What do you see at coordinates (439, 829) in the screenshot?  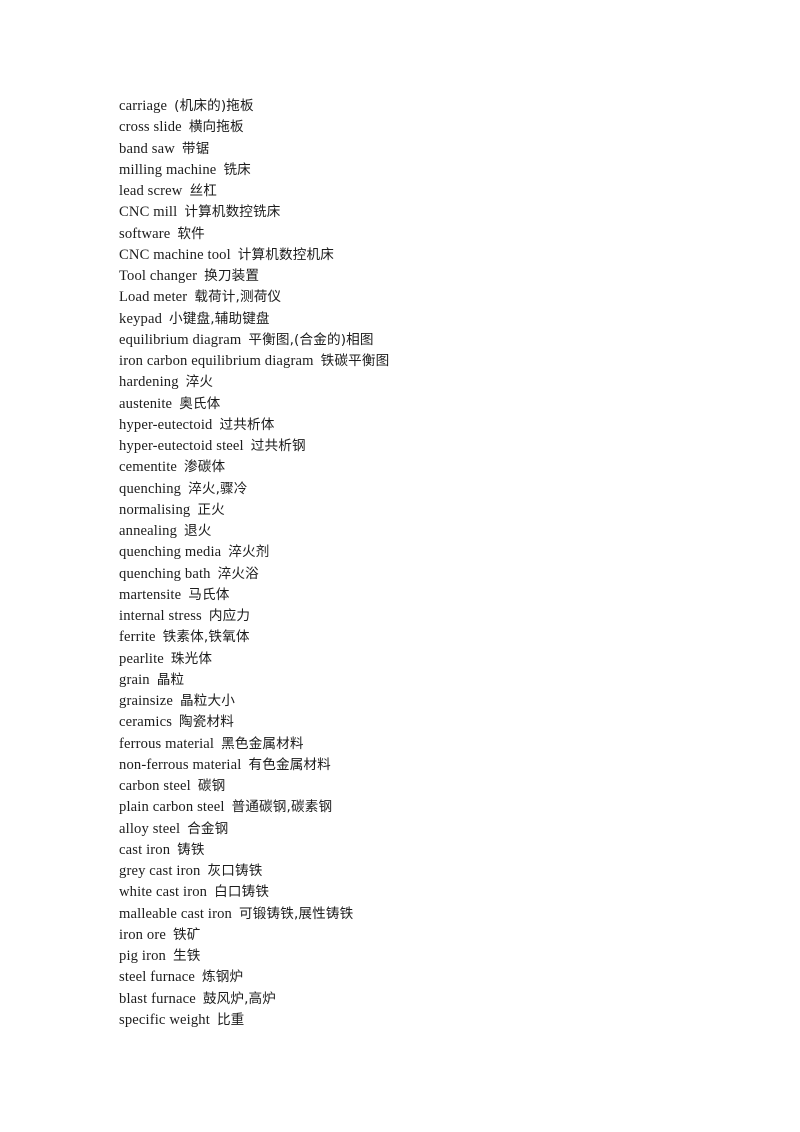 I see `glossary-entry: alloy steel 合金钢` at bounding box center [439, 829].